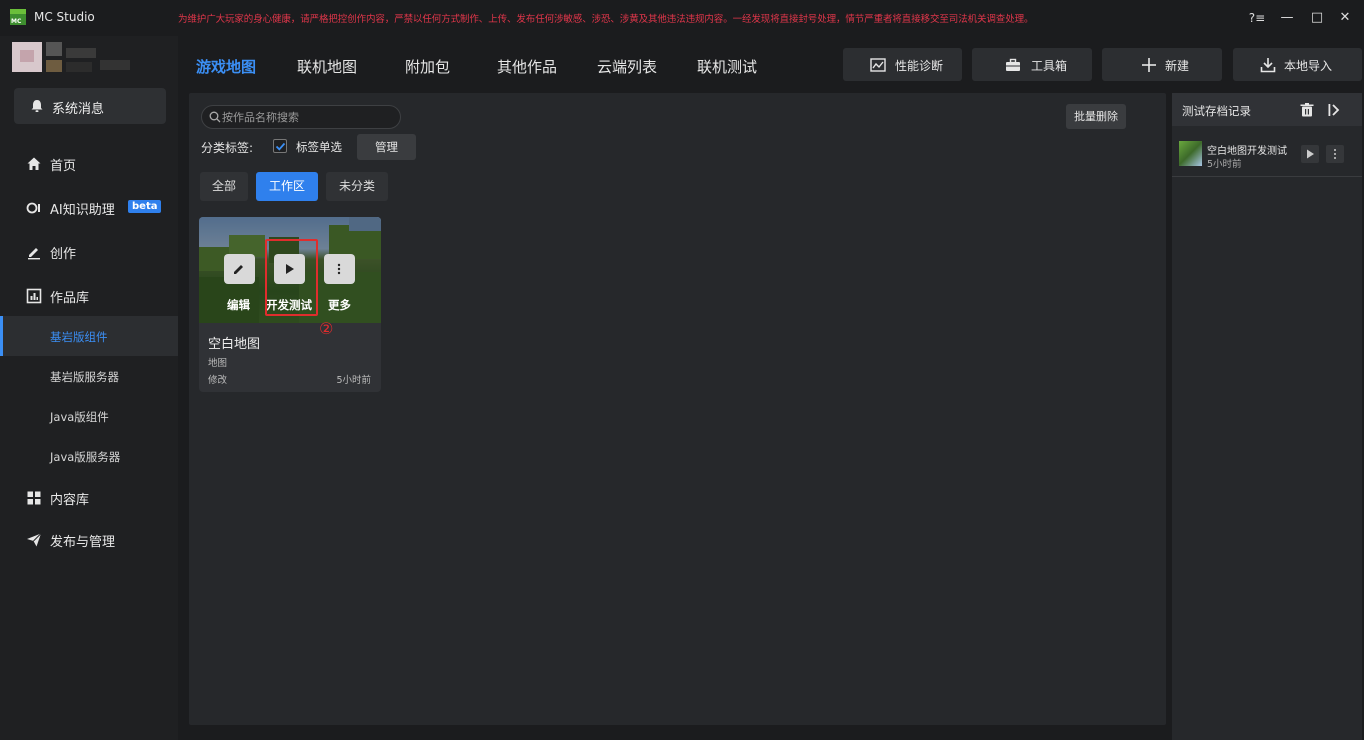 The width and height of the screenshot is (1364, 740). Describe the element at coordinates (919, 66) in the screenshot. I see `diagnose-label: 性能诊断` at that location.